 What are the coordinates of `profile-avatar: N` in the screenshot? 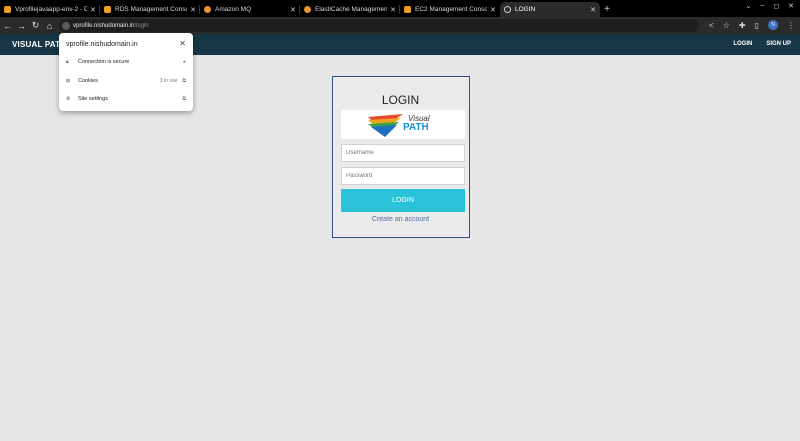 It's located at (773, 25).